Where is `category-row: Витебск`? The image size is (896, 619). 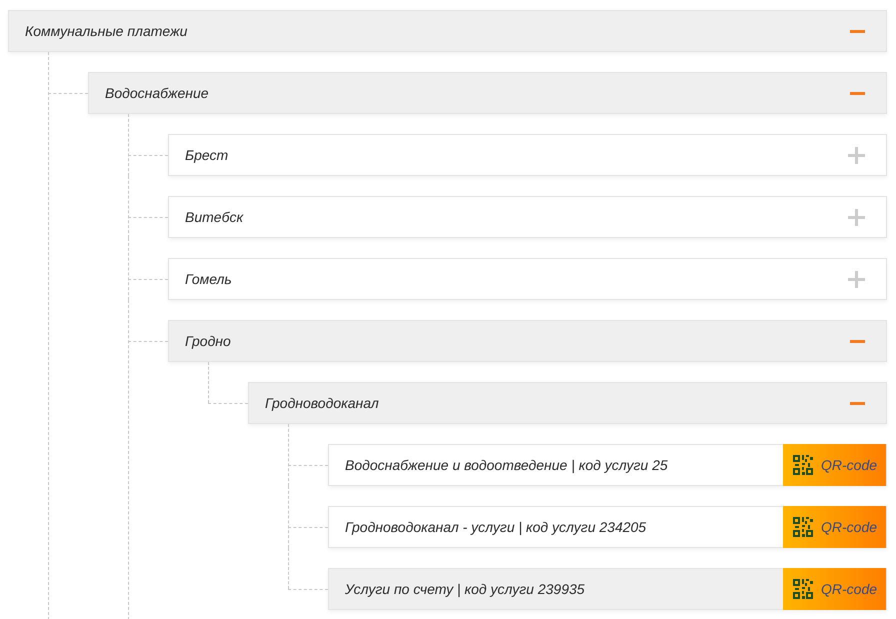
category-row: Витебск is located at coordinates (527, 217).